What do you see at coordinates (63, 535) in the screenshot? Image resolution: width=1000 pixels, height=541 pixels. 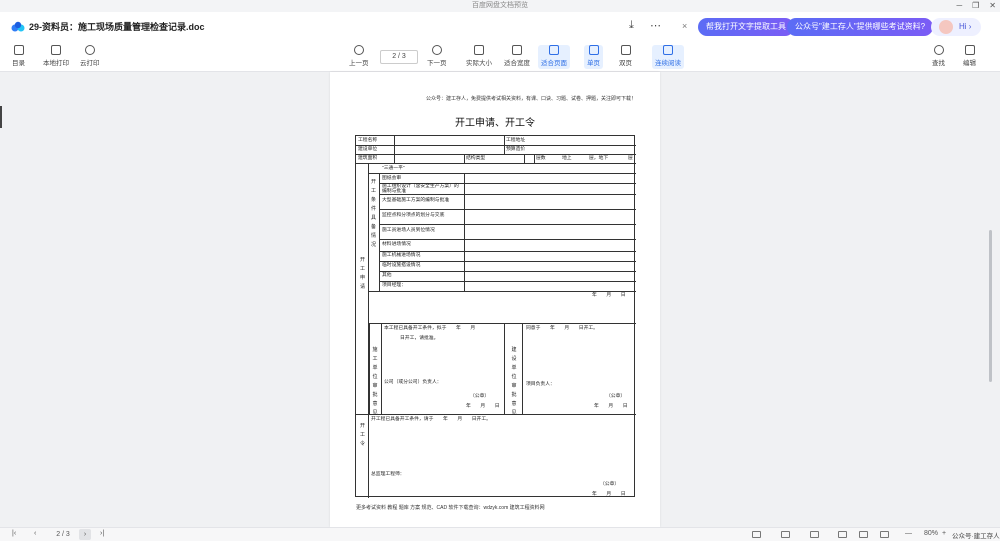 I see `status-page-indicator: 2 / 3` at bounding box center [63, 535].